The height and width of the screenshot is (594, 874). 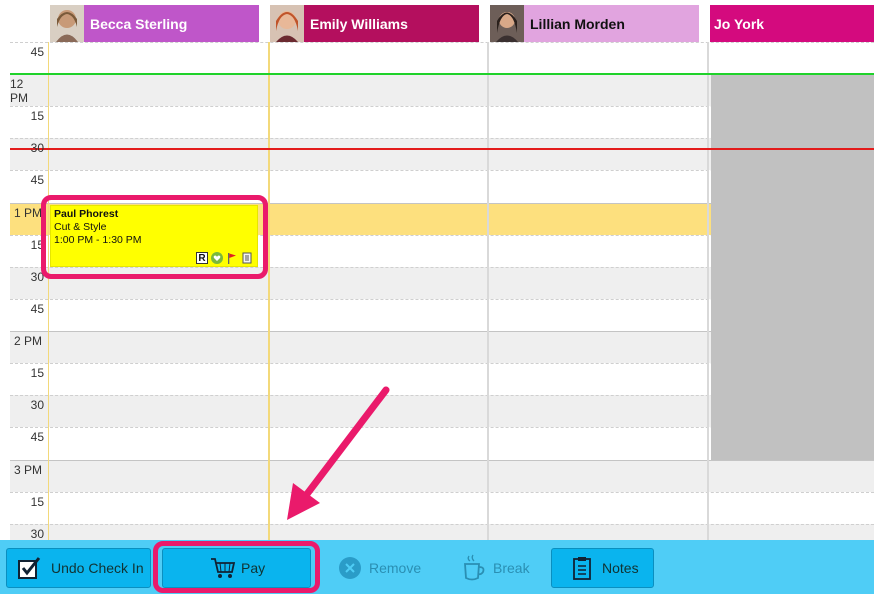 What do you see at coordinates (582, 568) in the screenshot?
I see `clipboard-icon` at bounding box center [582, 568].